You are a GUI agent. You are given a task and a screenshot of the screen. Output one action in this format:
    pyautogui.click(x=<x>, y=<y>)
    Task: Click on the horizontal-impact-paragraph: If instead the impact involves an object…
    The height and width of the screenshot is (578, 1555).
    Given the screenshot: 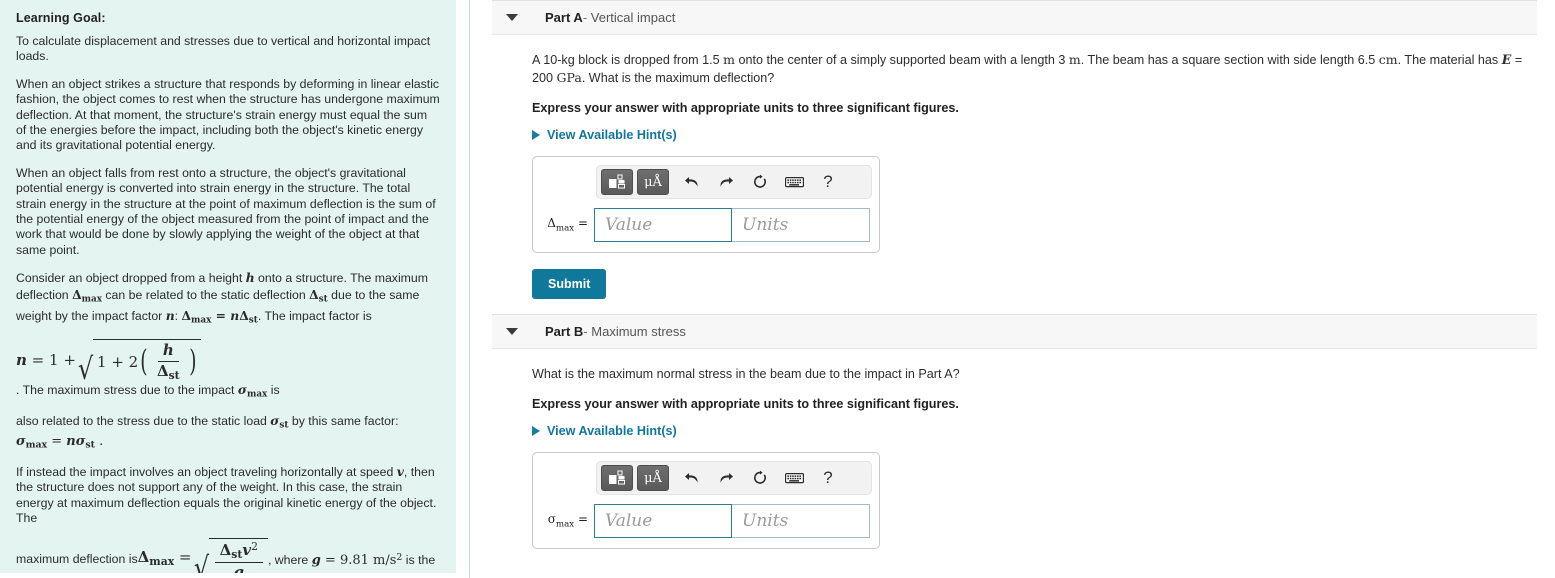 What is the action you would take?
    pyautogui.click(x=228, y=495)
    